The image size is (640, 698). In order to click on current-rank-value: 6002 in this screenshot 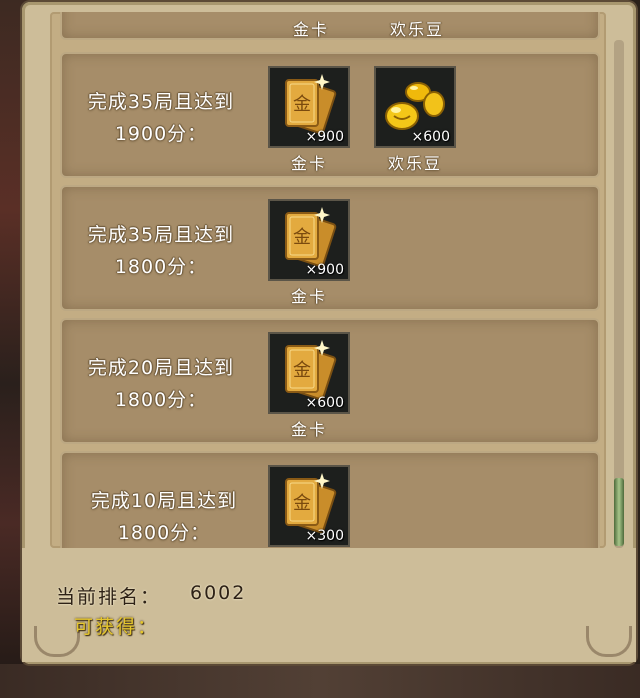, I will do `click(218, 593)`.